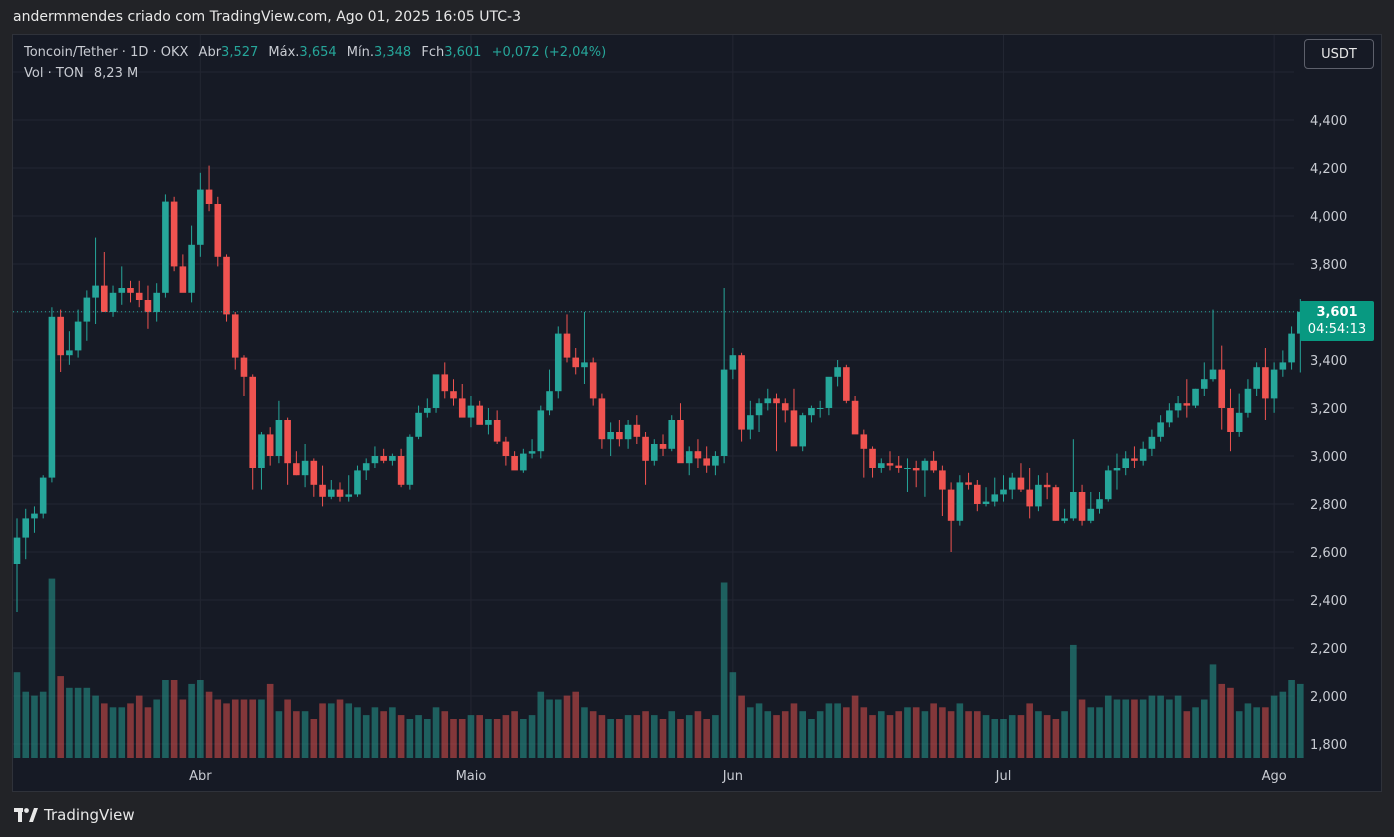 The width and height of the screenshot is (1394, 837). I want to click on last-price-tag: 3,601 04:54:13, so click(1337, 321).